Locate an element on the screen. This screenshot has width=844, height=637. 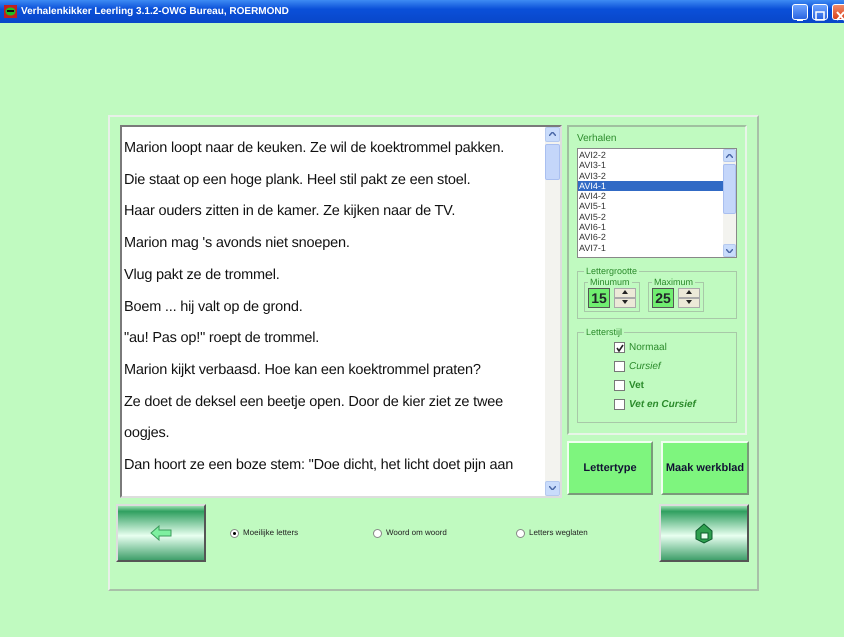
maximize-icon is located at coordinates (820, 16).